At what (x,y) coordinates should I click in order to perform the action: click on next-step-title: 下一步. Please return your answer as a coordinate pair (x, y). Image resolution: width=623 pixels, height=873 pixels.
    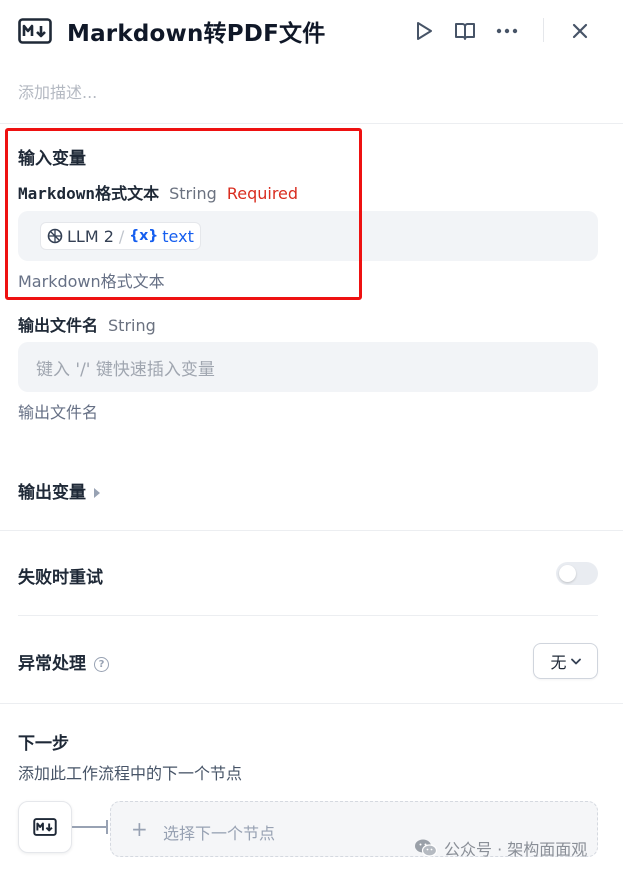
    Looking at the image, I should click on (43, 744).